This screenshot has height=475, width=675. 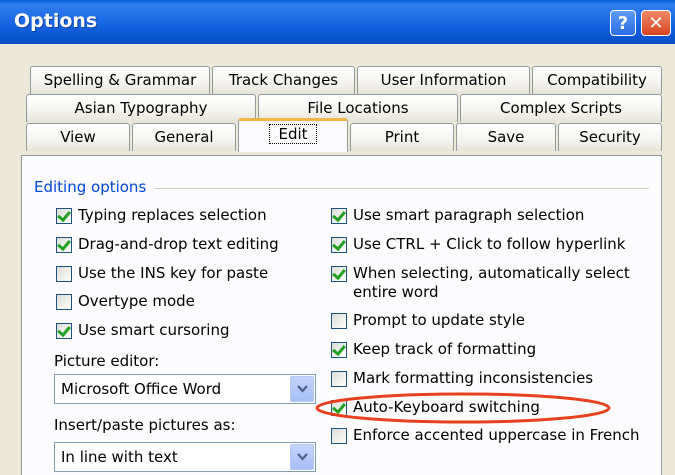 I want to click on keep-track-formatting-checkbox: Keep track of formatting, so click(x=433, y=349).